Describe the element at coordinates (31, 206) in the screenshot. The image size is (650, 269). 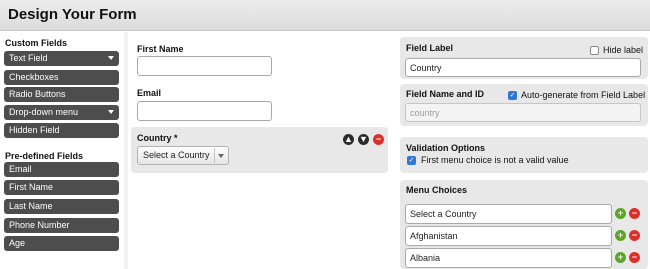
I see `sidebar-item-label: Last Name` at that location.